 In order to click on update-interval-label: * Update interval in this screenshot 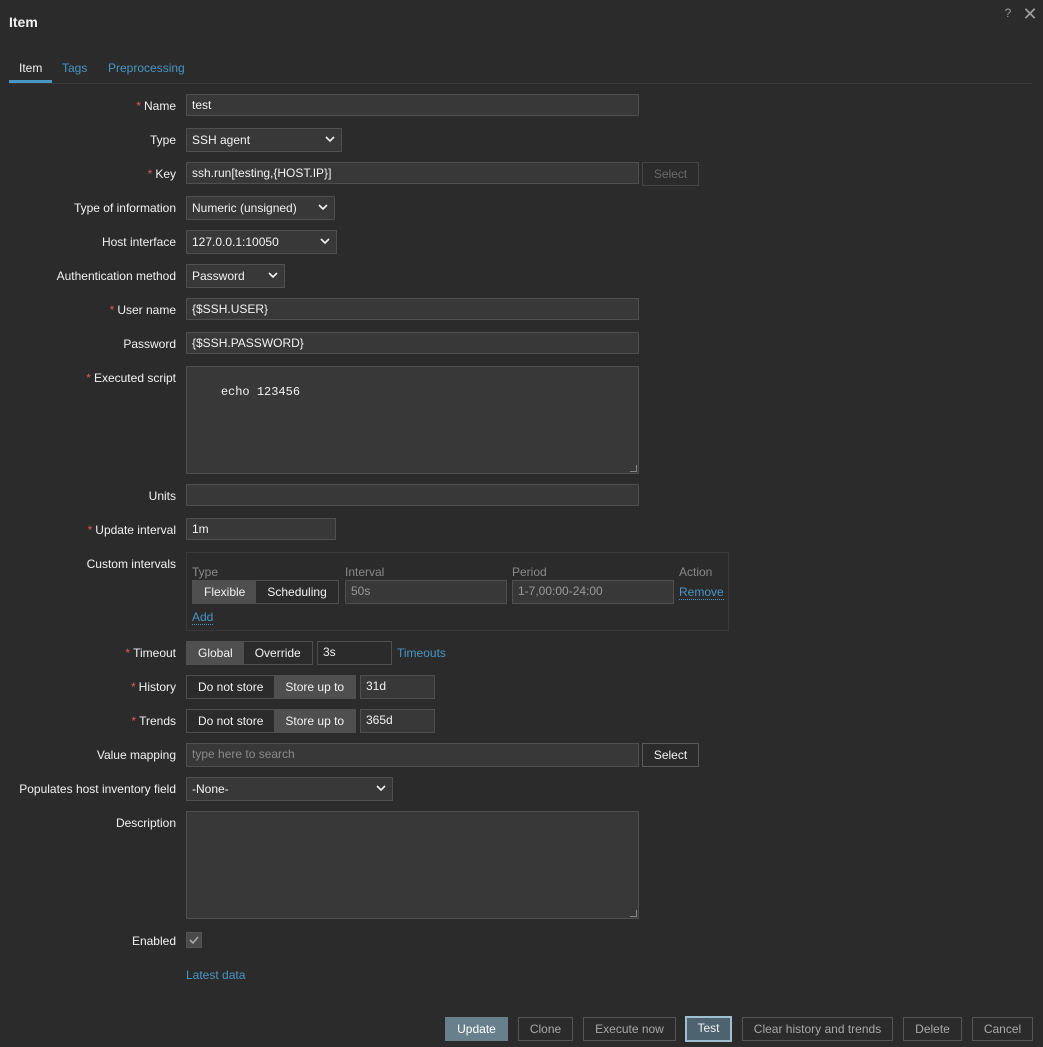, I will do `click(131, 530)`.